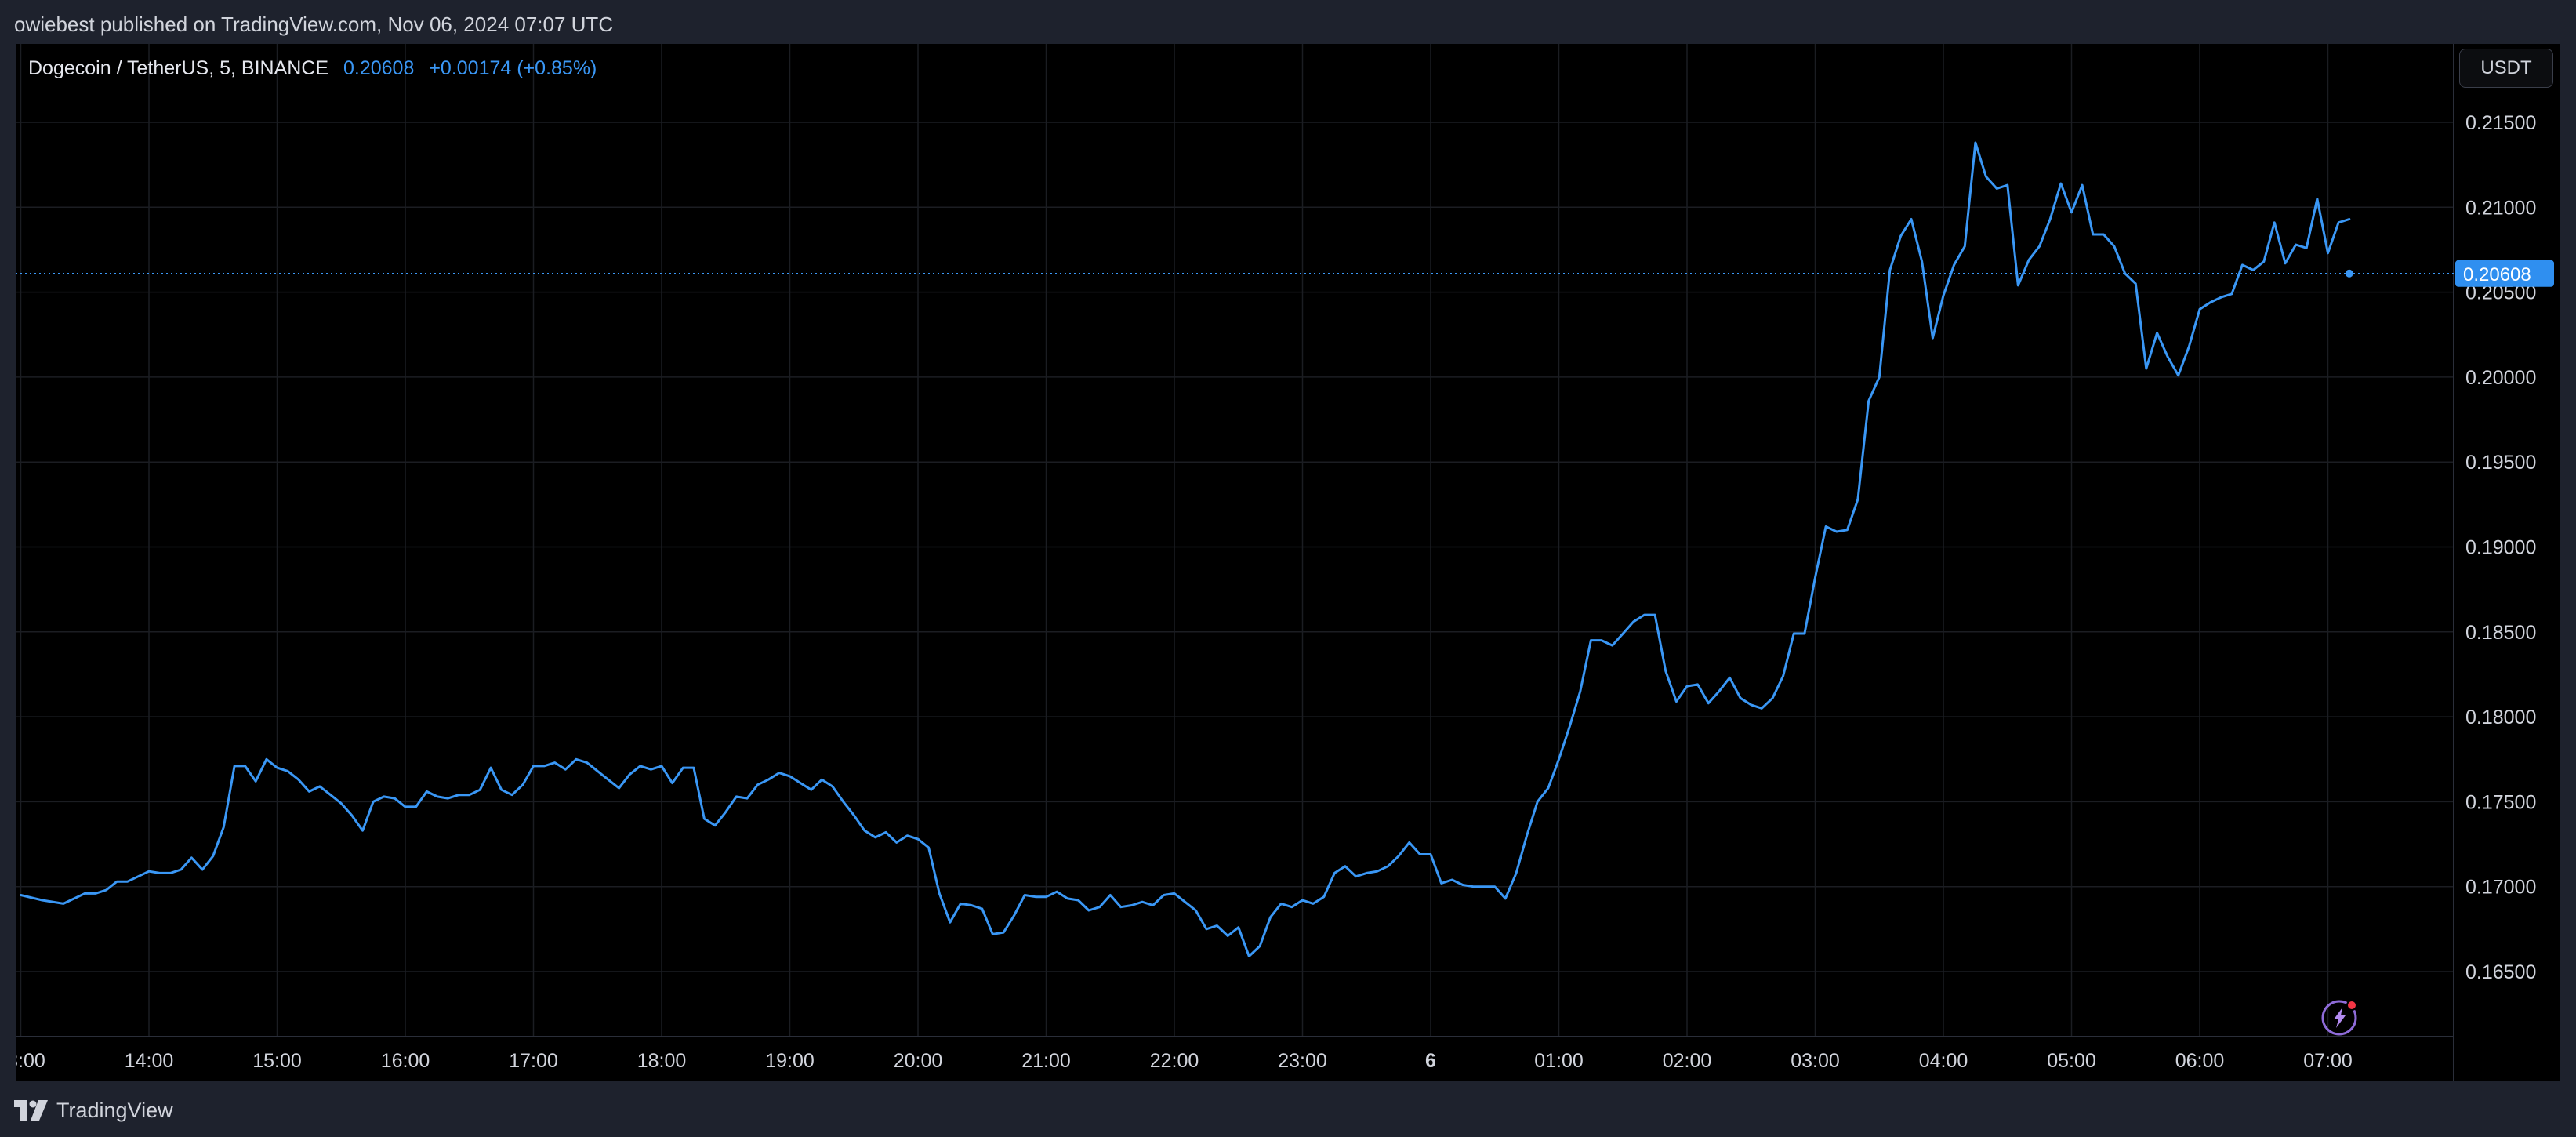  I want to click on x-tick-label: 07:00, so click(2328, 1061).